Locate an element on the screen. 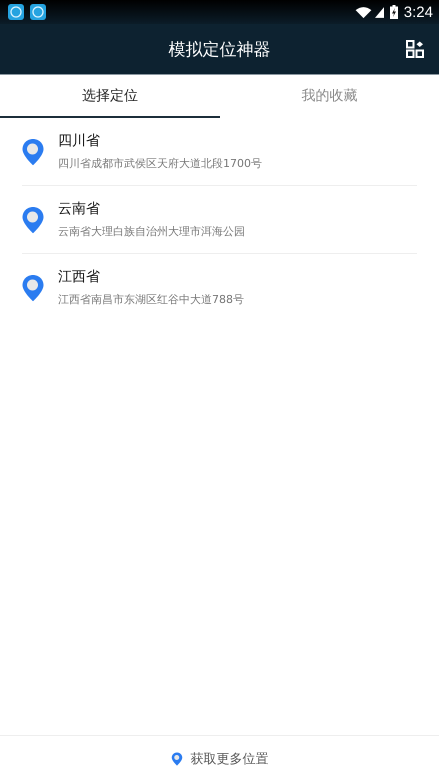 This screenshot has width=439, height=782. grid-add-icon is located at coordinates (415, 49).